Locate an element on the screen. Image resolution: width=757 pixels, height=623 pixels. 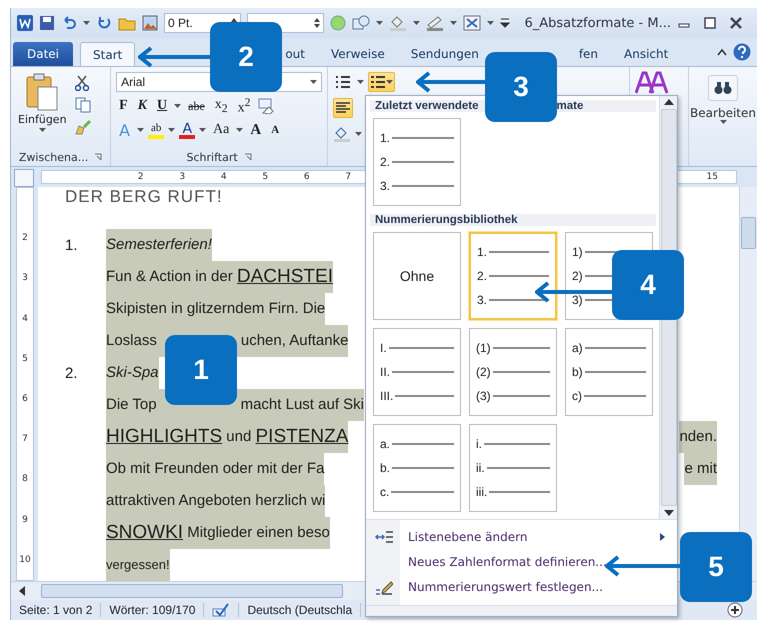
proofing-icon is located at coordinates (221, 610).